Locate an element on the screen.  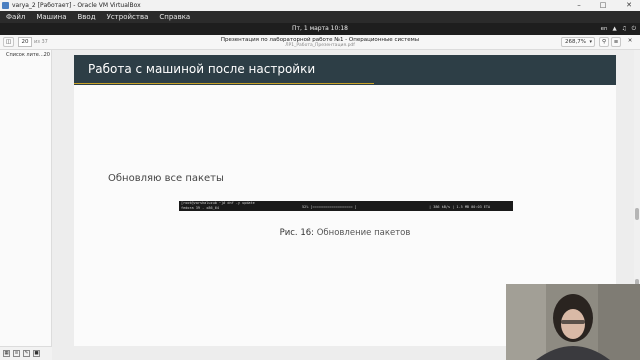
keyboard-layout-indicator: en is located at coordinates (604, 29).